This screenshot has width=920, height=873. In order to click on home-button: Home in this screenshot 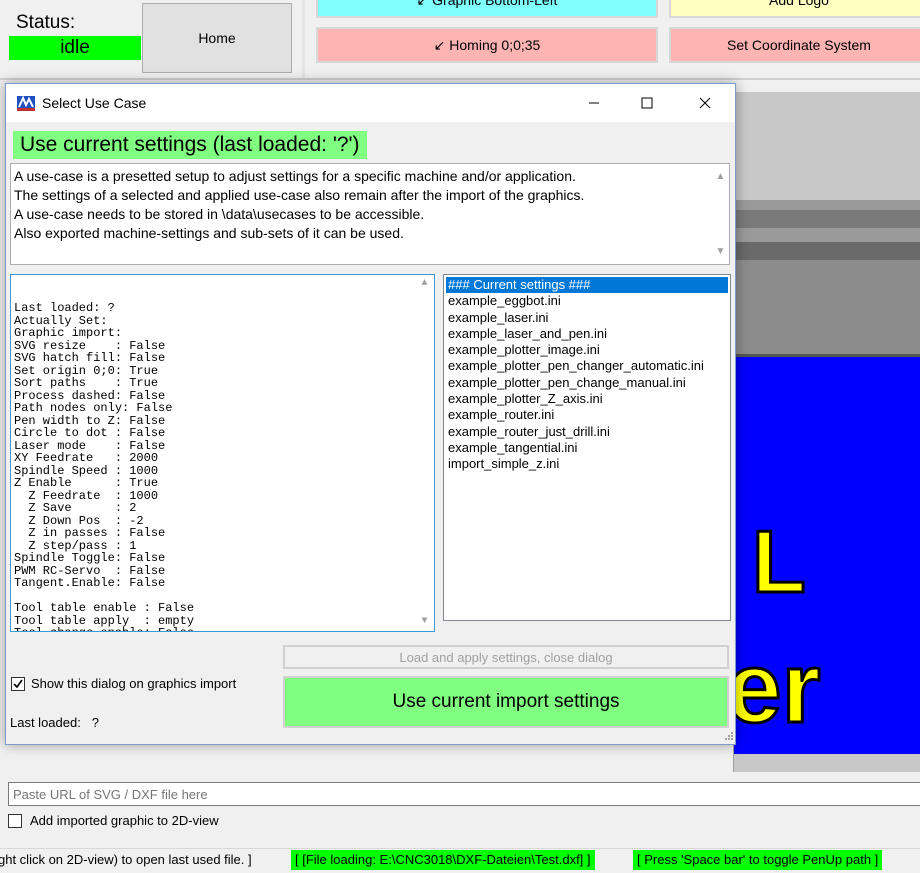, I will do `click(217, 38)`.